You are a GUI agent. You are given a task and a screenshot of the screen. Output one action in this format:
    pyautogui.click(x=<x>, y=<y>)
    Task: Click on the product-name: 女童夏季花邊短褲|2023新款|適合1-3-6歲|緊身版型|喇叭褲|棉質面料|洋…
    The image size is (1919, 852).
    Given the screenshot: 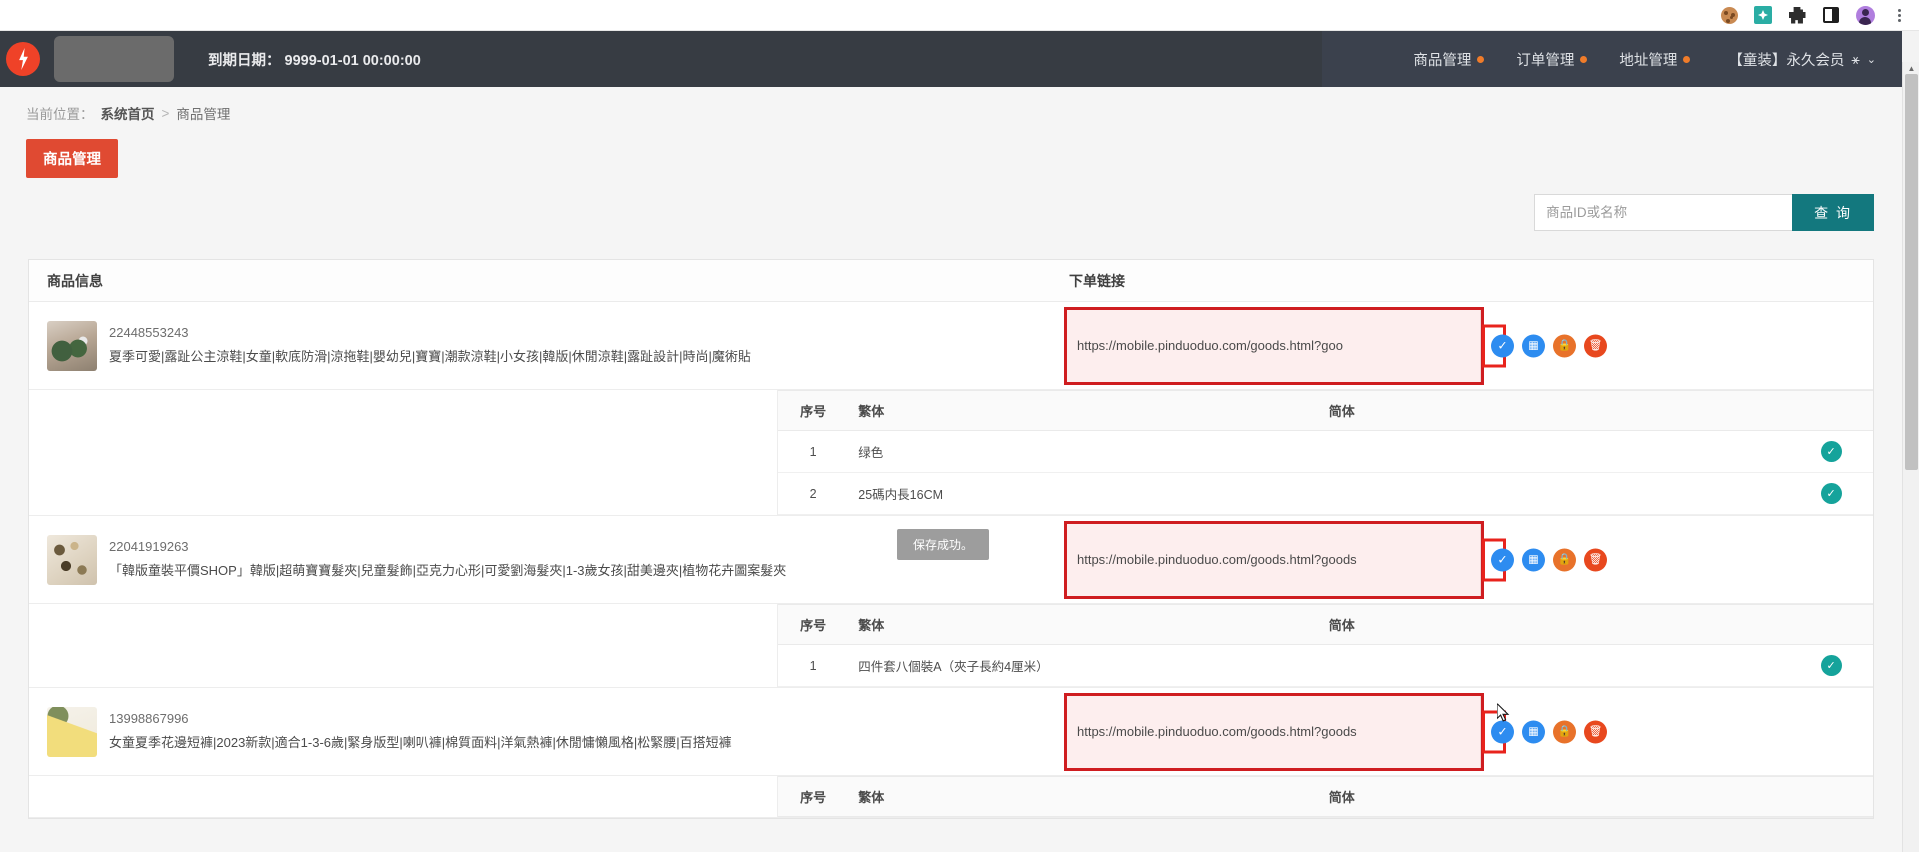 What is the action you would take?
    pyautogui.click(x=420, y=743)
    